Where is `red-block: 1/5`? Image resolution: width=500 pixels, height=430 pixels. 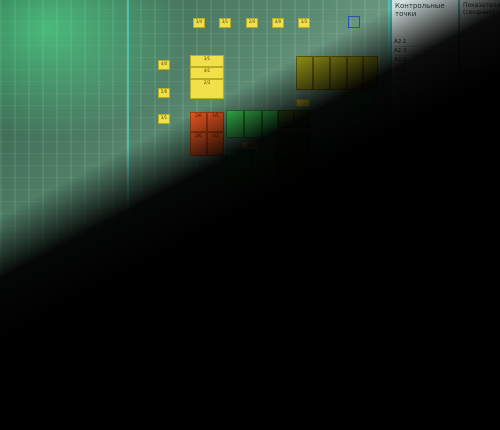
red-block: 1/5 is located at coordinates (215, 122).